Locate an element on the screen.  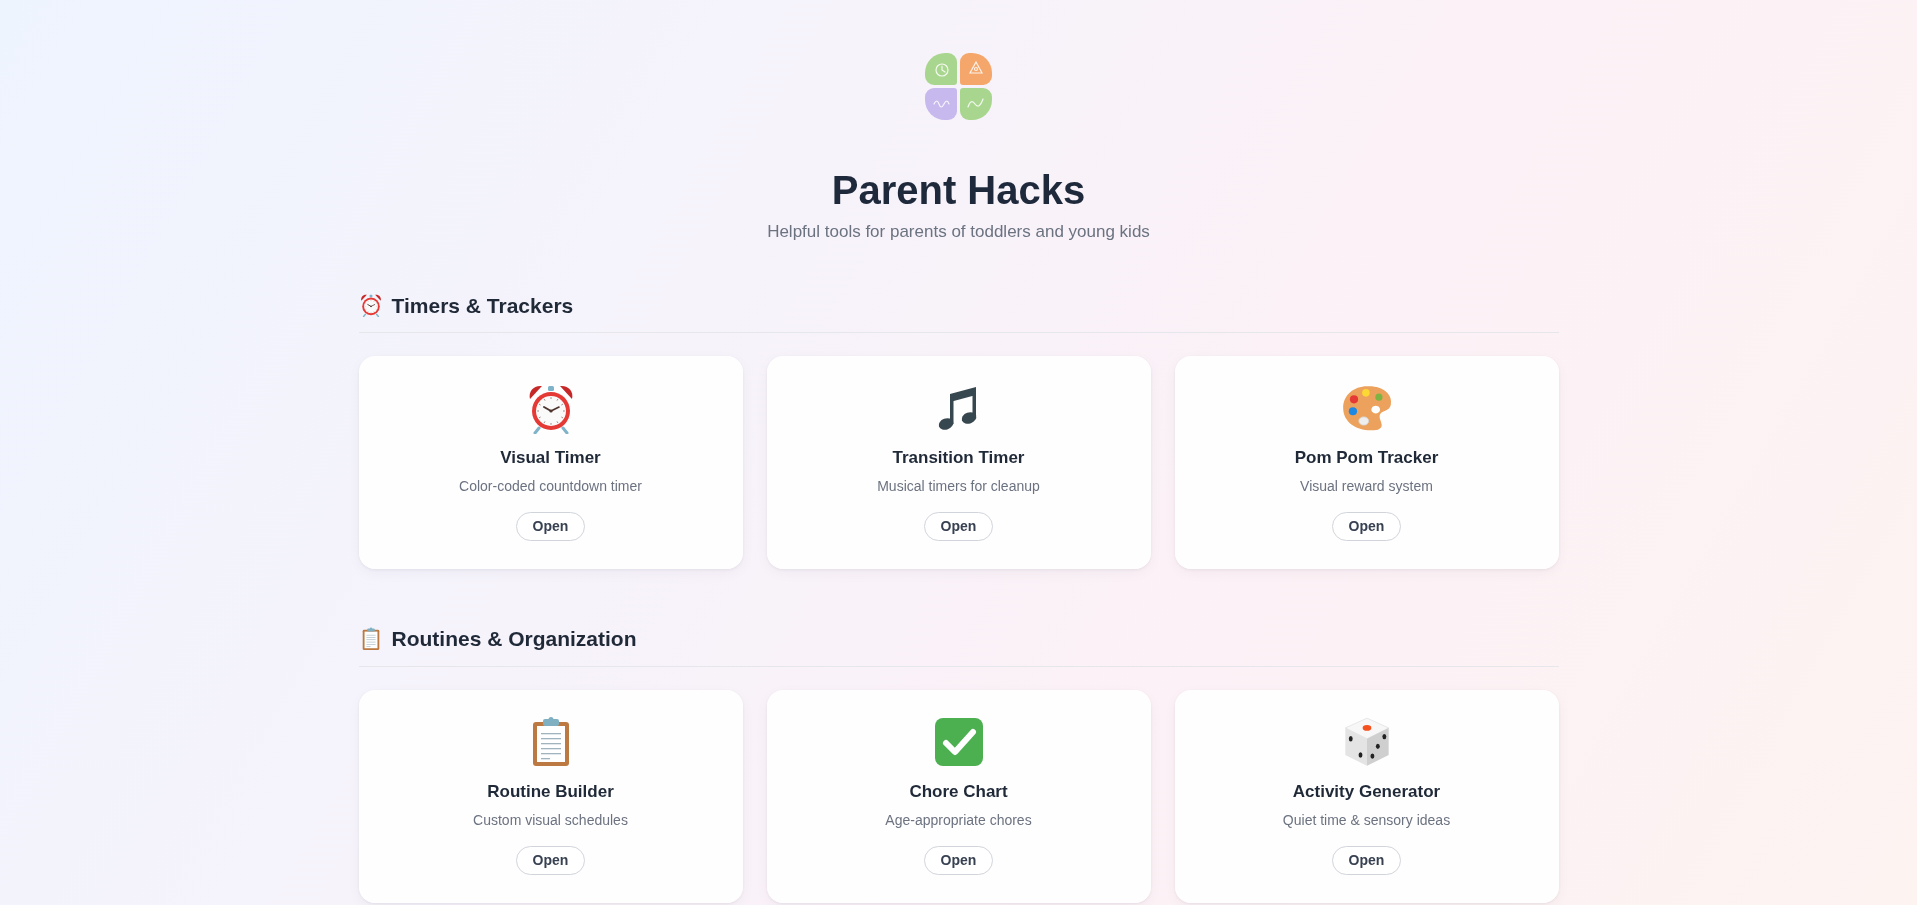
card-title: Chore Chart is located at coordinates (958, 791).